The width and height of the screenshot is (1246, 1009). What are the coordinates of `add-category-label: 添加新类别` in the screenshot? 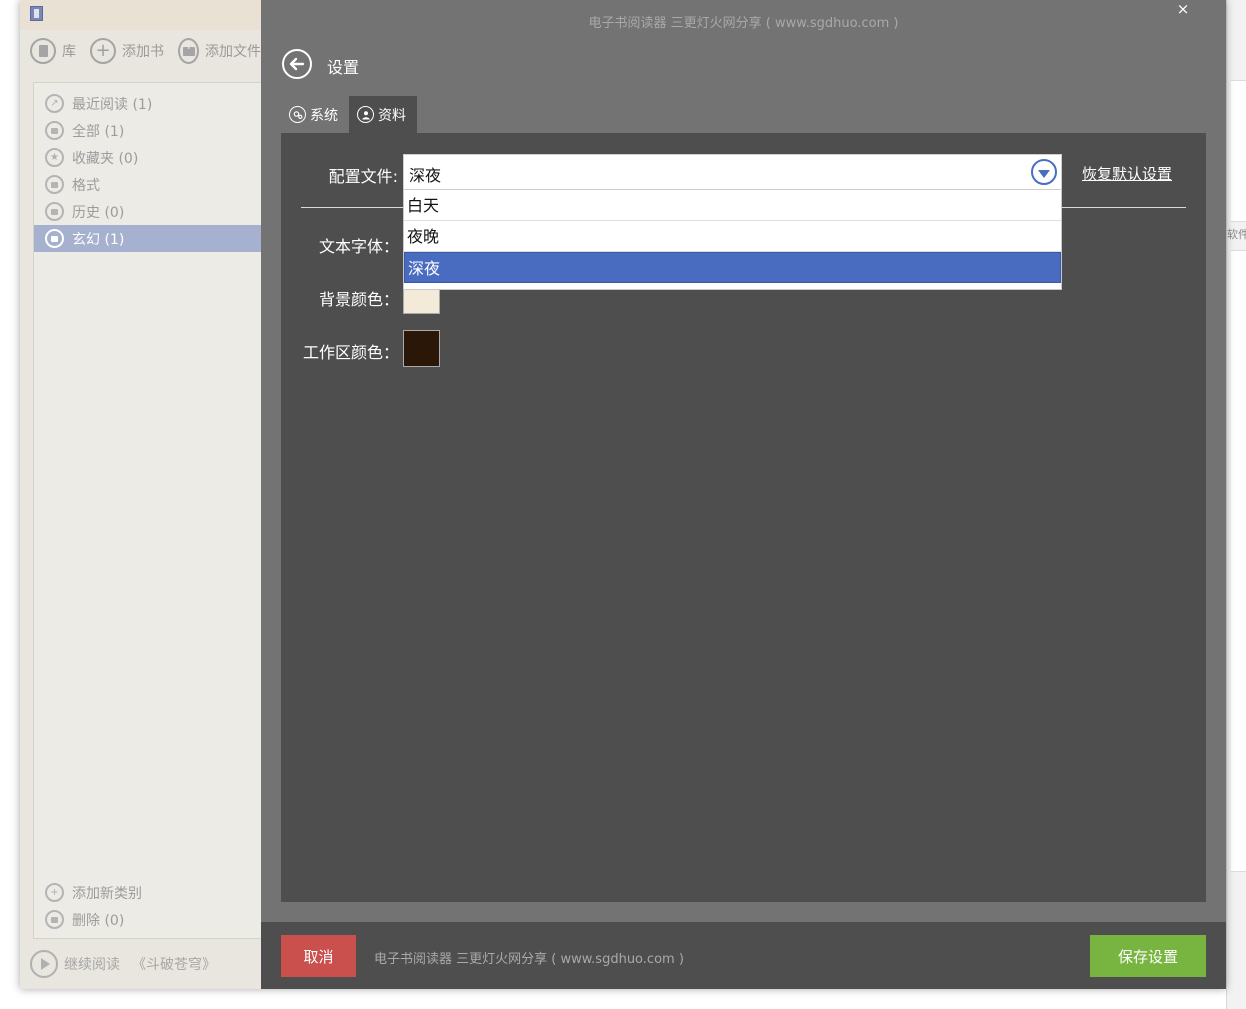 It's located at (107, 893).